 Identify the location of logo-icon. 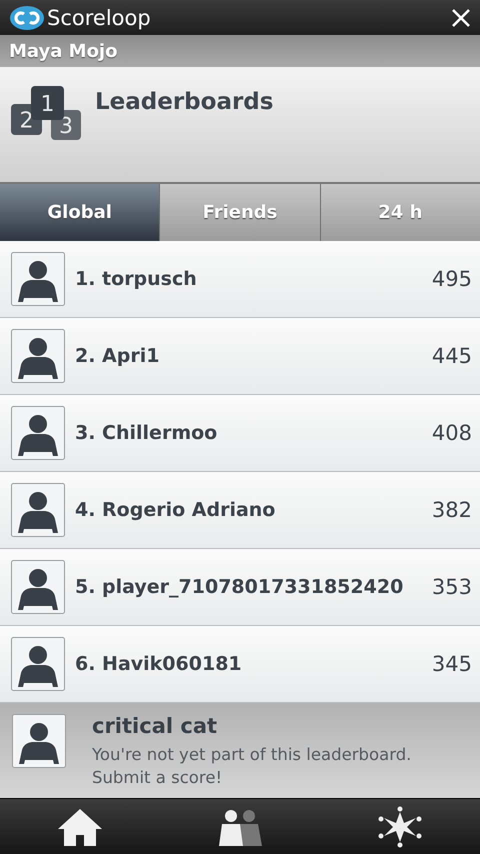
(27, 18).